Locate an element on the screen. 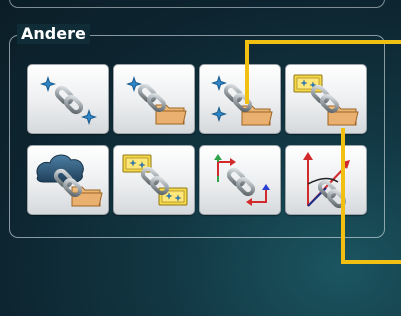 The width and height of the screenshot is (401, 316). link-points-button is located at coordinates (68, 99).